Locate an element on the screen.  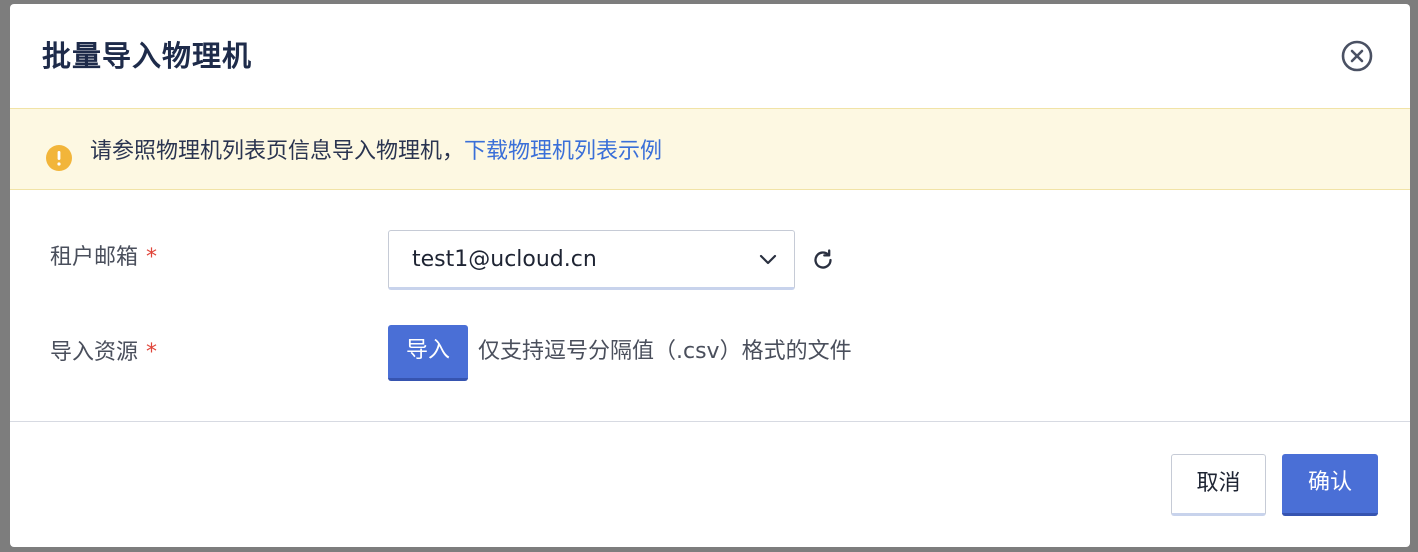
resource-field-label: 导入资源 * is located at coordinates (103, 353).